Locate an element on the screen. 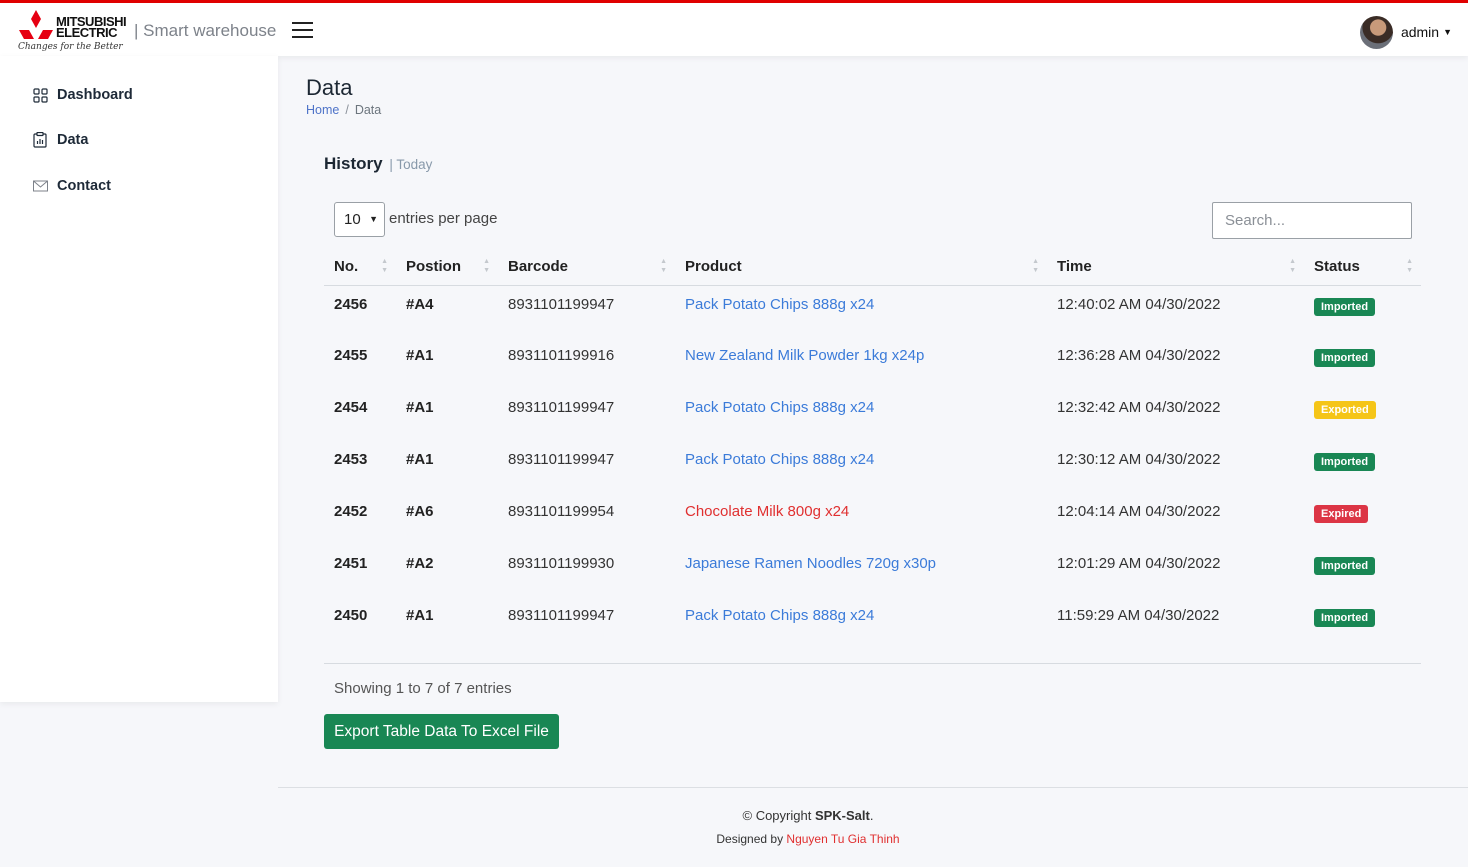 The image size is (1468, 867). column-header-time: Time ▲ ▼ is located at coordinates (1175, 267).